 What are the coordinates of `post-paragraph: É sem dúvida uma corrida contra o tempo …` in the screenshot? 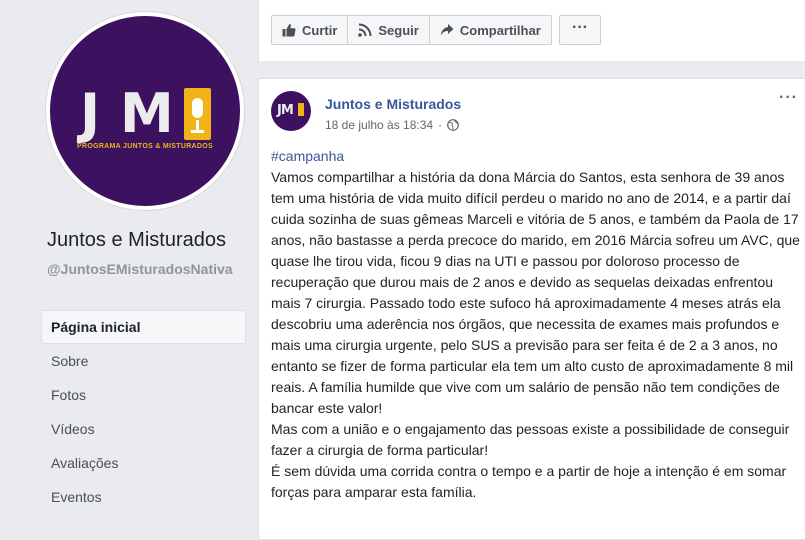 It's located at (529, 481).